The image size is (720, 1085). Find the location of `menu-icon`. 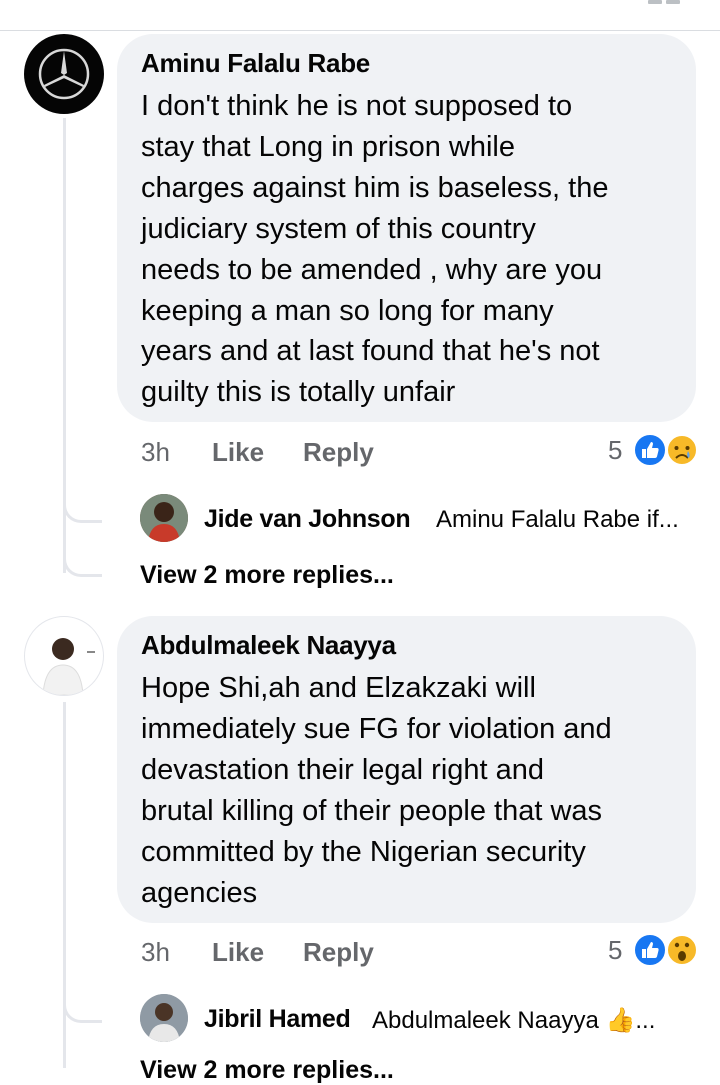

menu-icon is located at coordinates (664, 3).